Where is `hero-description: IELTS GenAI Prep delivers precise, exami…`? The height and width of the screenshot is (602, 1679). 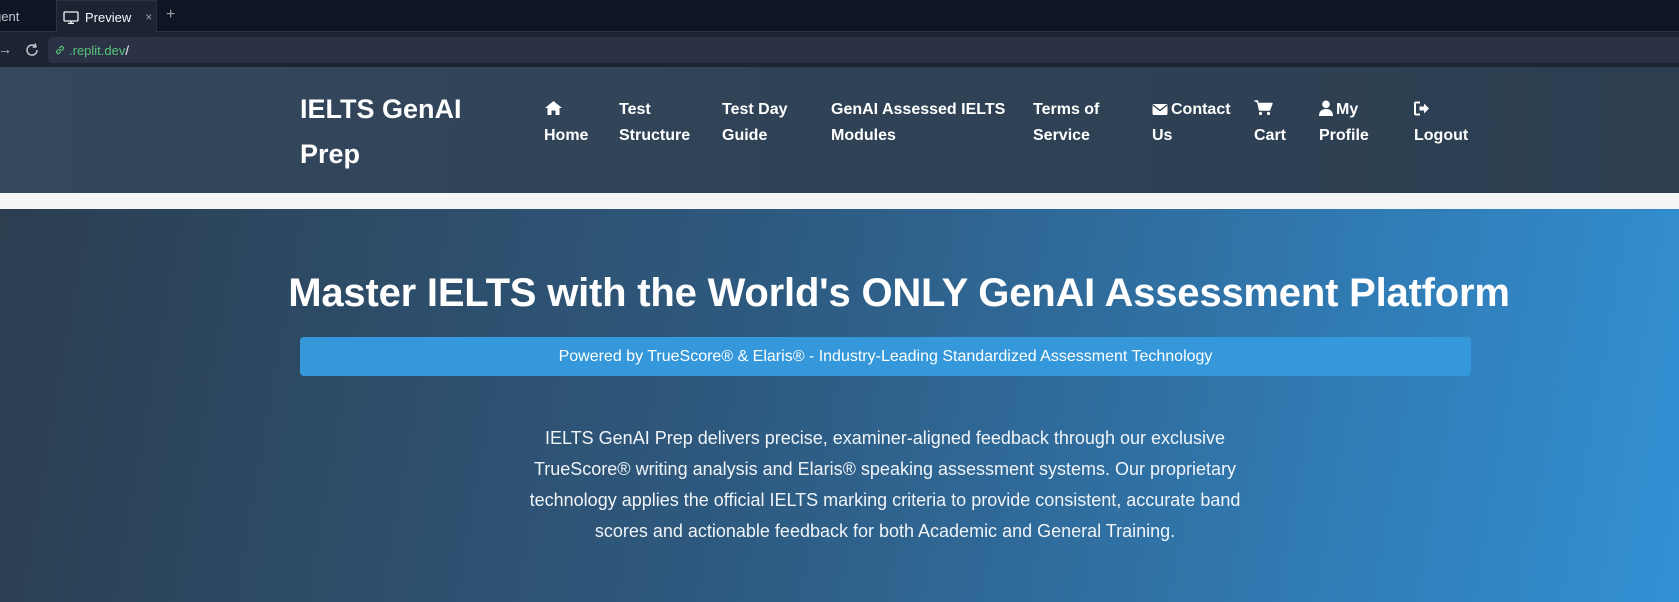 hero-description: IELTS GenAI Prep delivers precise, exami… is located at coordinates (885, 484).